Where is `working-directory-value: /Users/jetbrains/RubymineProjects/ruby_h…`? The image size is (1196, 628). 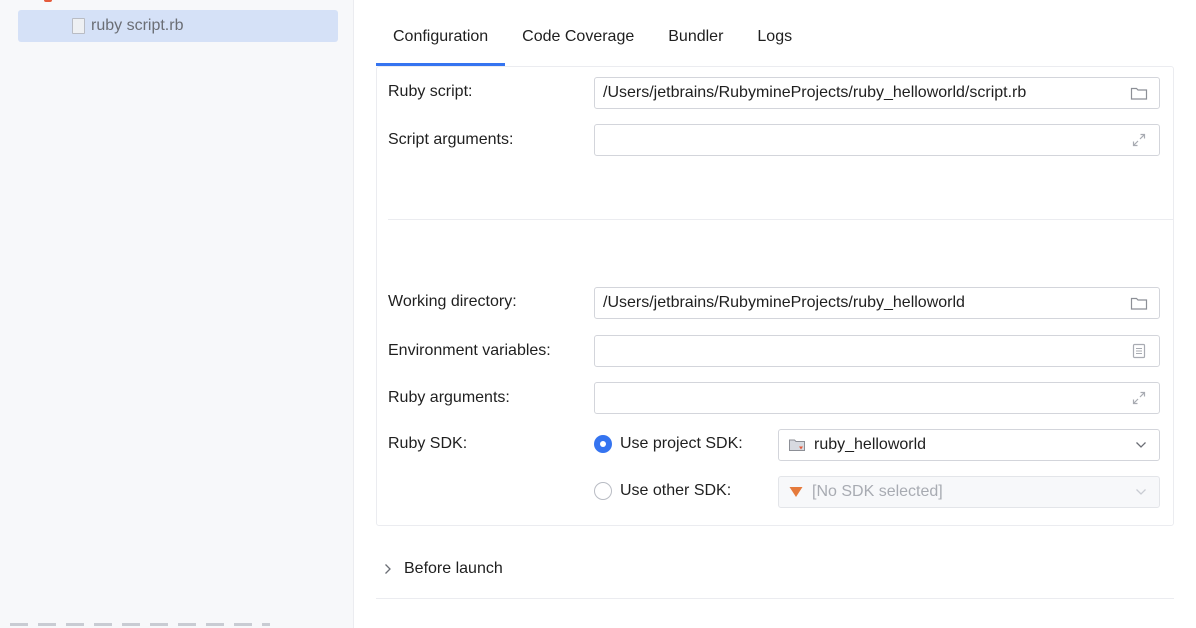
working-directory-value: /Users/jetbrains/RubymineProjects/ruby_h… is located at coordinates (784, 302).